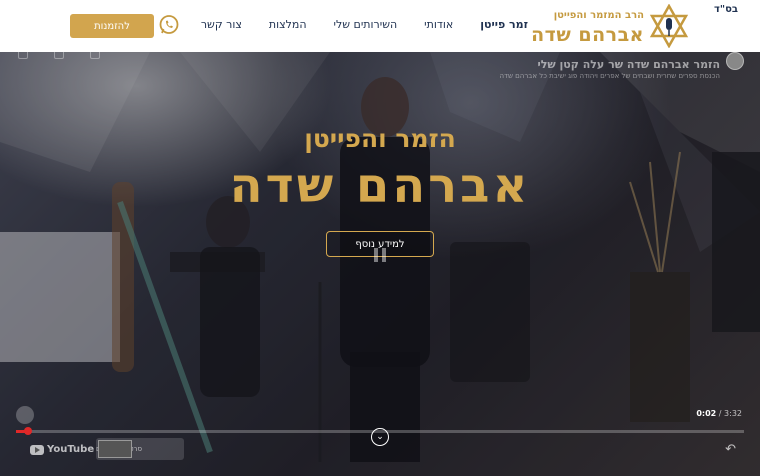 This screenshot has width=760, height=476. Describe the element at coordinates (610, 64) in the screenshot. I see `video-title: הזמר אברהם שדה שר עלה קטן שלי` at that location.